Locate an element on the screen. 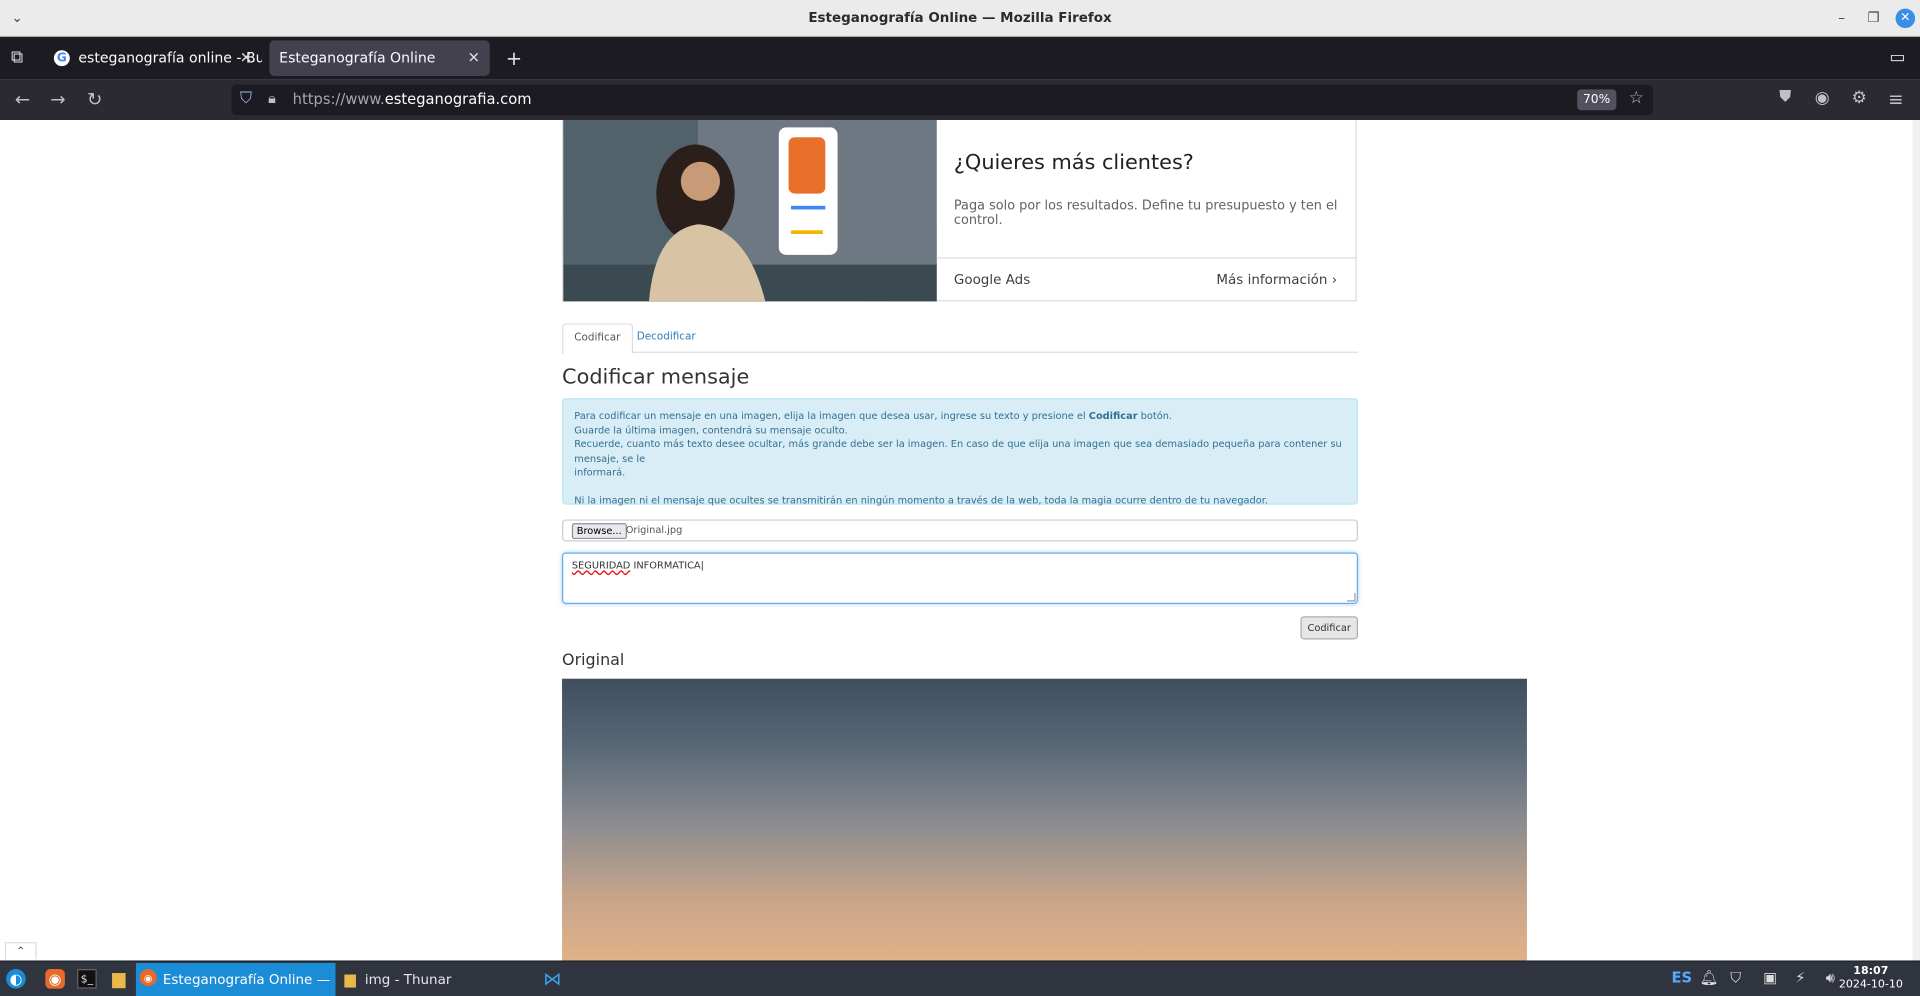  tab-codificar: Codificar is located at coordinates (597, 339).